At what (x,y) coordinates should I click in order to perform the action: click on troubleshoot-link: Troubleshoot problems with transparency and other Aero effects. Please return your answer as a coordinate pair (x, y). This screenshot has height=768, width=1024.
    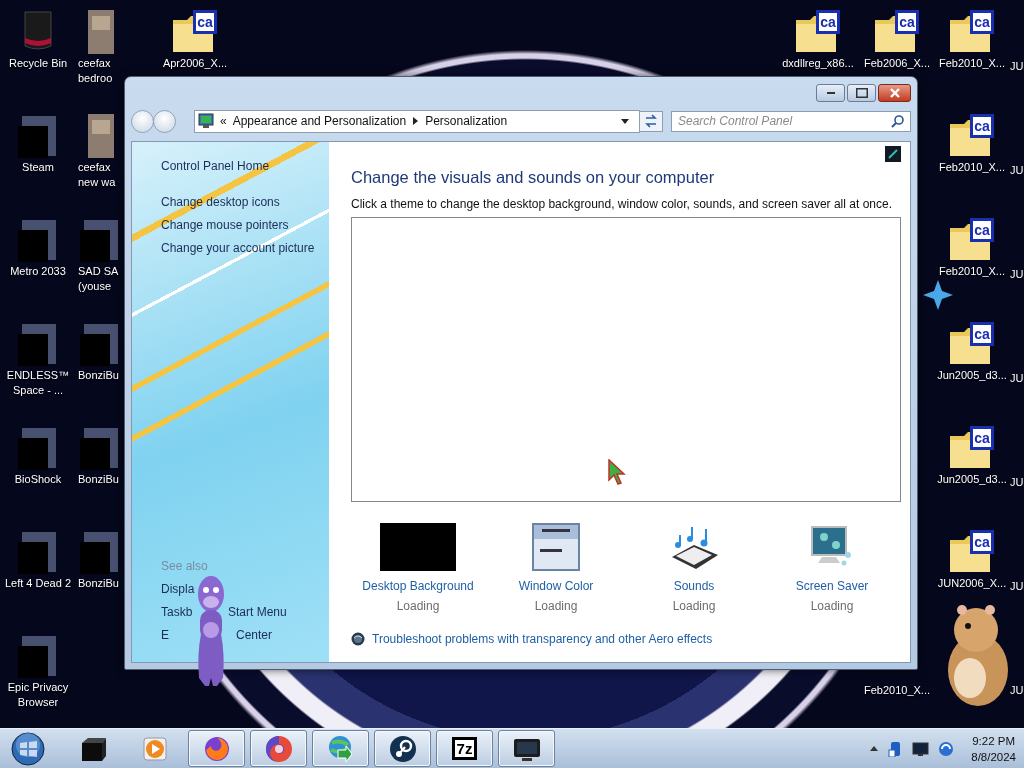
    Looking at the image, I should click on (542, 639).